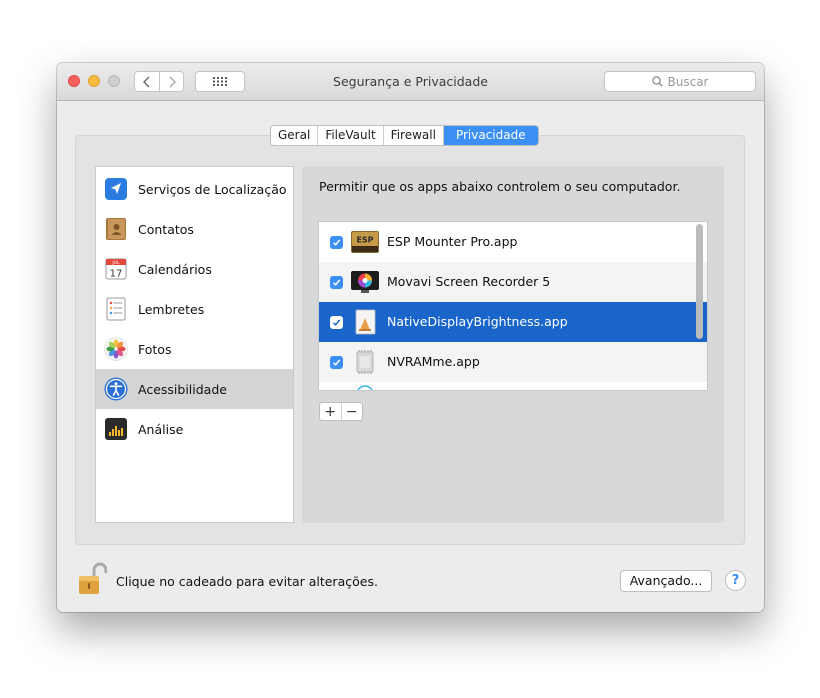 This screenshot has height=698, width=820. What do you see at coordinates (116, 189) in the screenshot?
I see `location-arrow-icon` at bounding box center [116, 189].